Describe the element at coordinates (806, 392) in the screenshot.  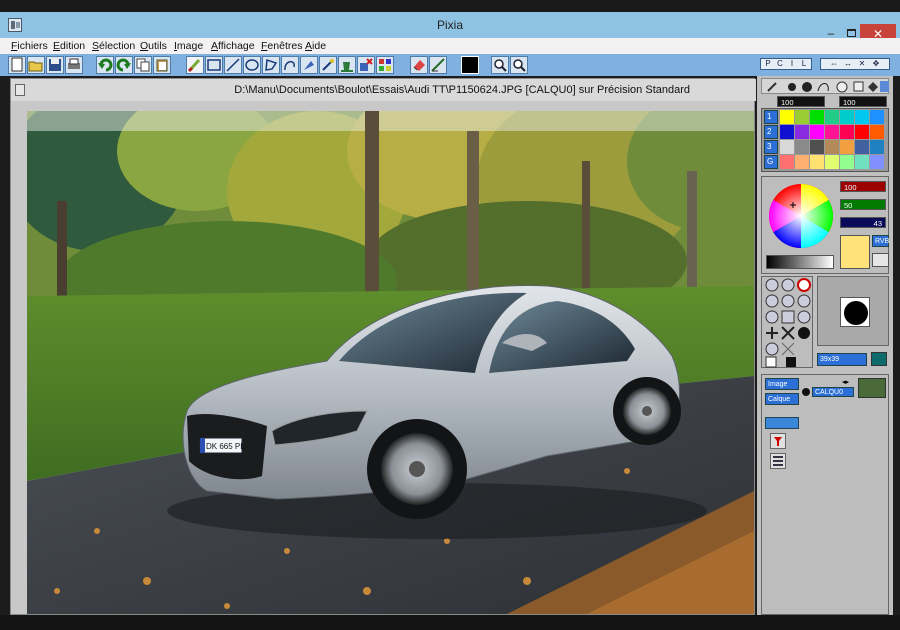
I see `layer-visible-icon` at that location.